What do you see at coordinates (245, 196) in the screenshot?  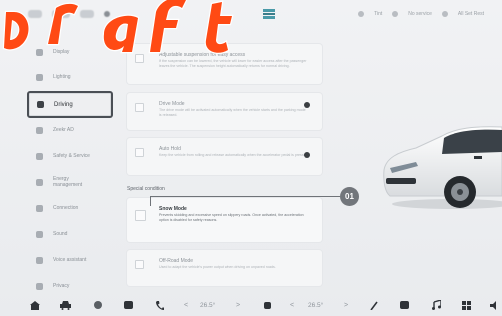 I see `callout-line` at bounding box center [245, 196].